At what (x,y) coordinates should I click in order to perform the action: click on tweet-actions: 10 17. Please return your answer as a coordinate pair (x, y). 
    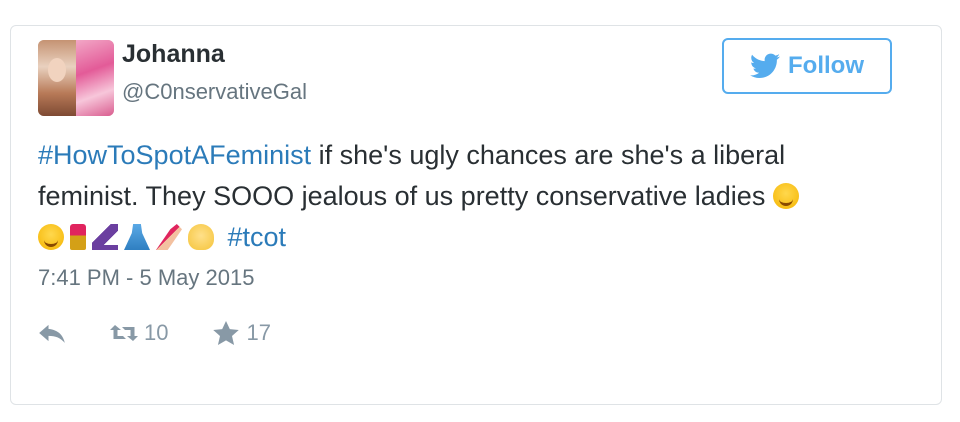
    Looking at the image, I should click on (176, 333).